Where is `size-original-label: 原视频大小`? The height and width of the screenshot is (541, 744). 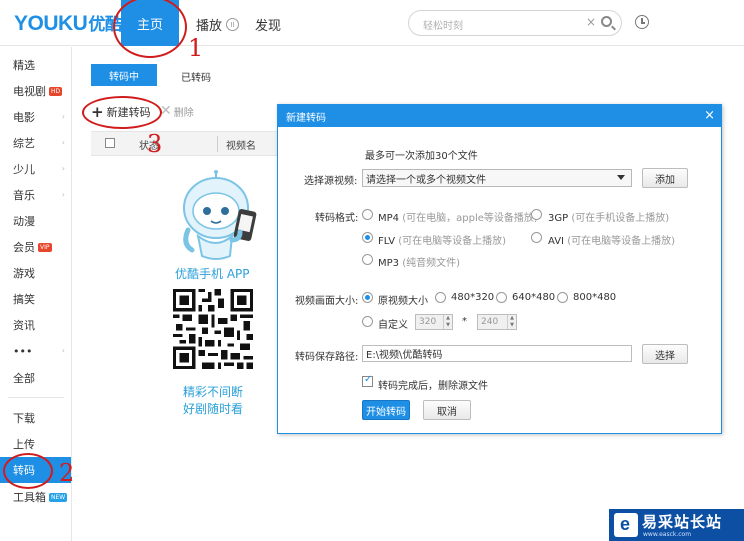 size-original-label: 原视频大小 is located at coordinates (403, 301).